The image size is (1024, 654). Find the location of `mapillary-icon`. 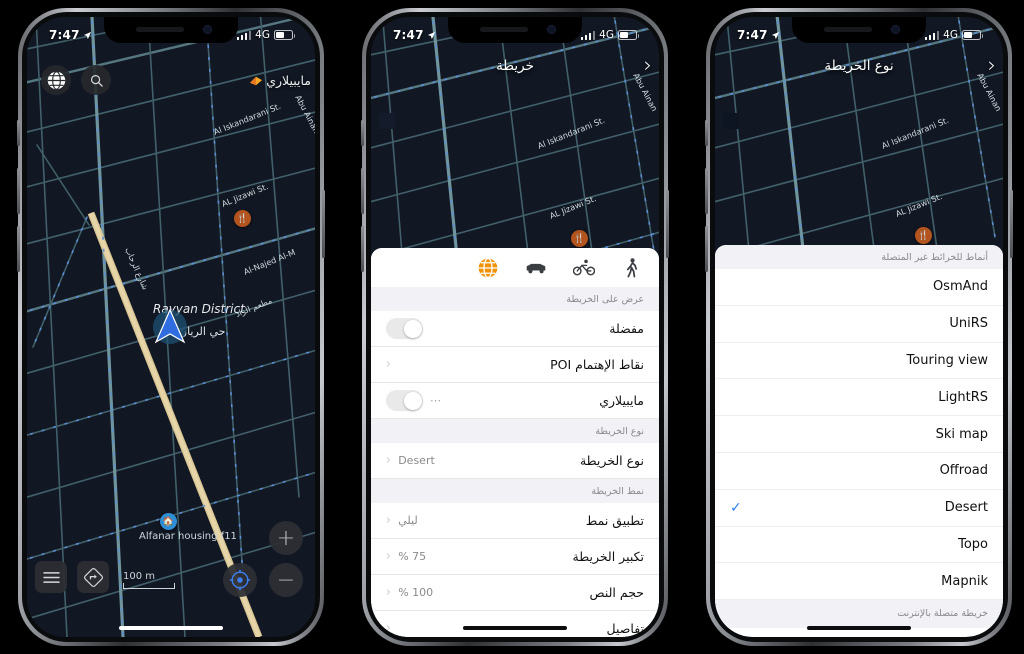

mapillary-icon is located at coordinates (256, 80).